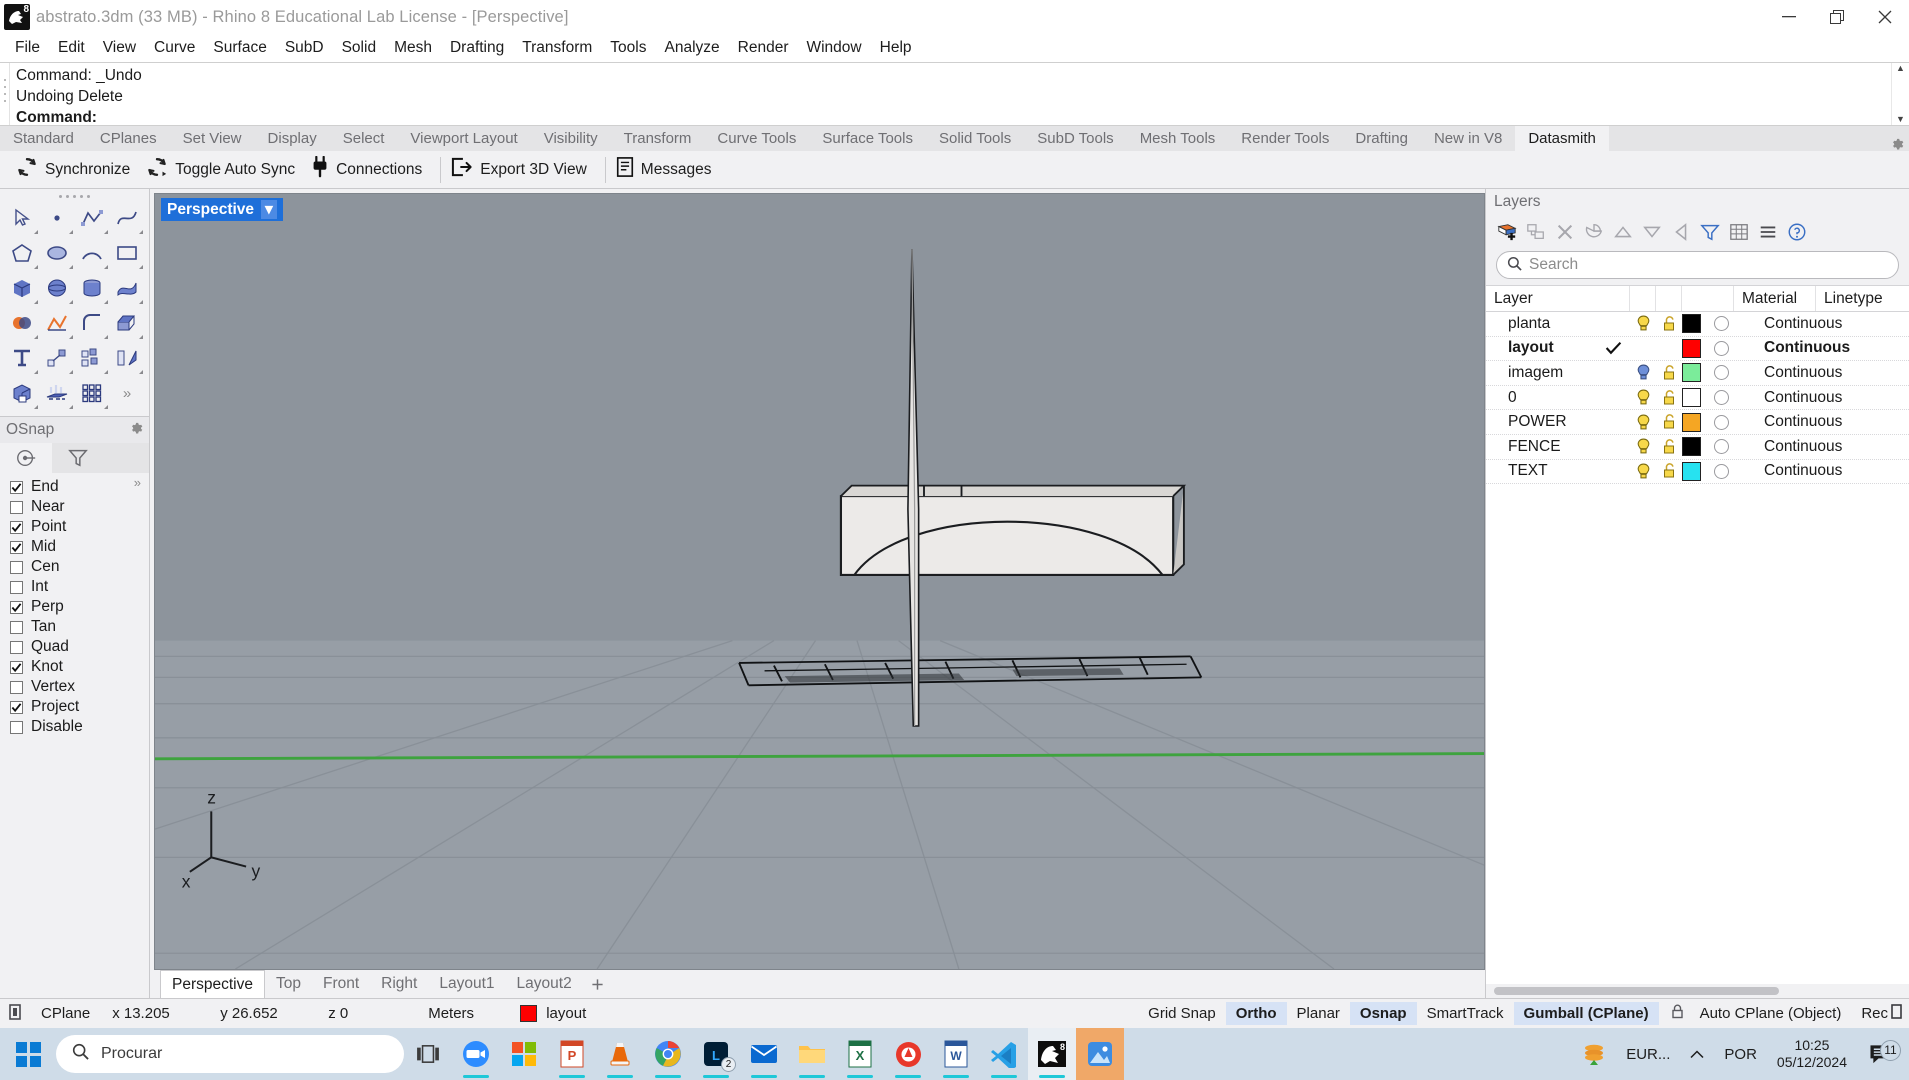 Image resolution: width=1909 pixels, height=1080 pixels. What do you see at coordinates (79, 487) in the screenshot?
I see `osnap-option-end: End` at bounding box center [79, 487].